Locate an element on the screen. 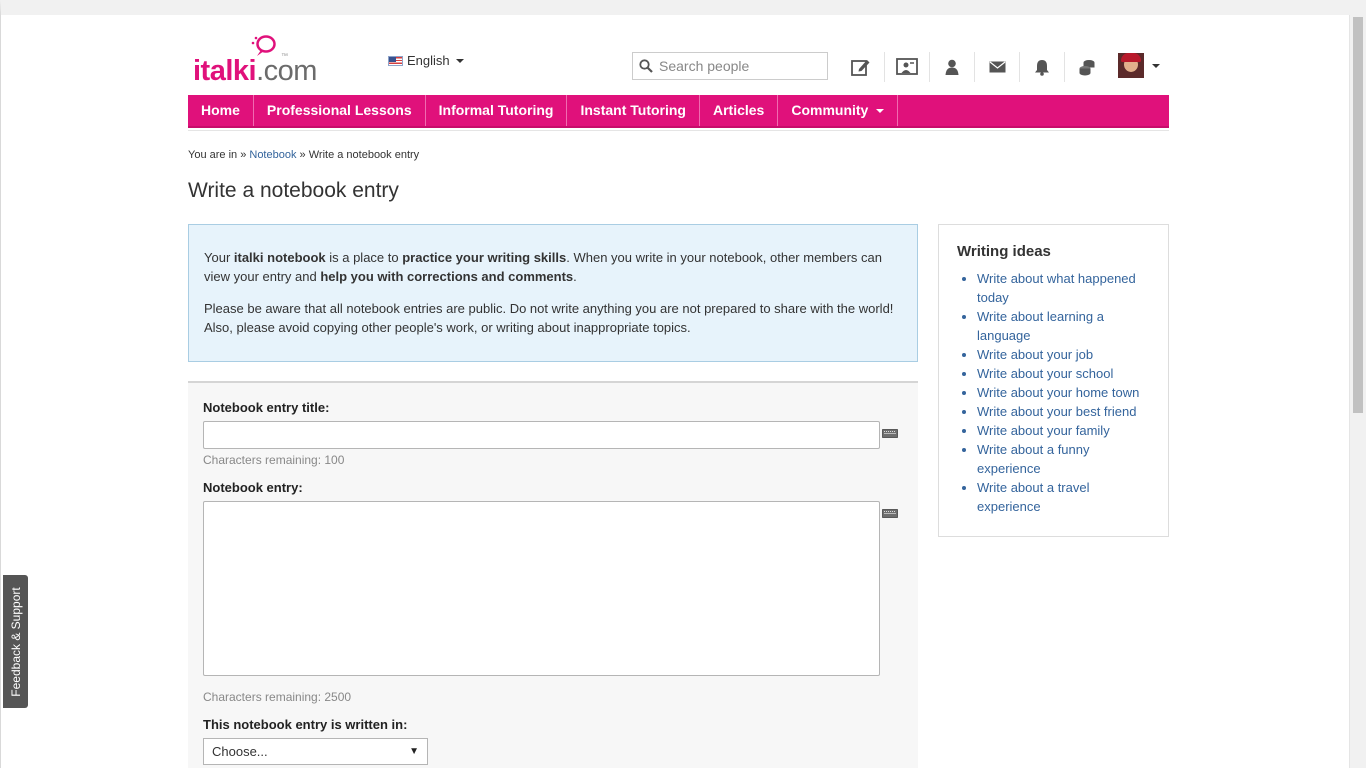 The image size is (1366, 768). language-selector: English is located at coordinates (426, 60).